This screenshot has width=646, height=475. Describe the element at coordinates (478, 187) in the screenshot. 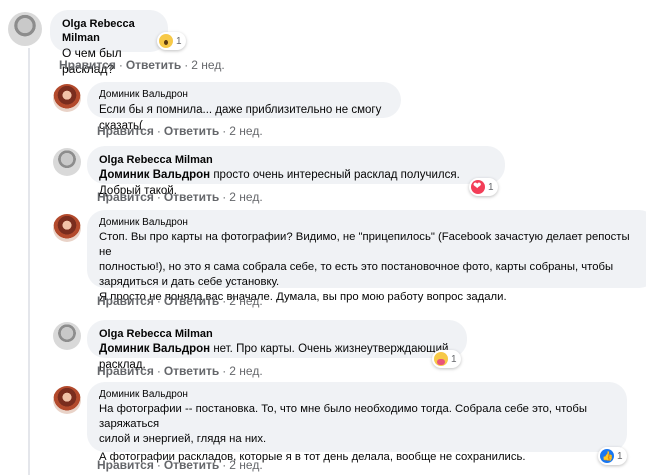

I see `love-reaction-icon` at that location.